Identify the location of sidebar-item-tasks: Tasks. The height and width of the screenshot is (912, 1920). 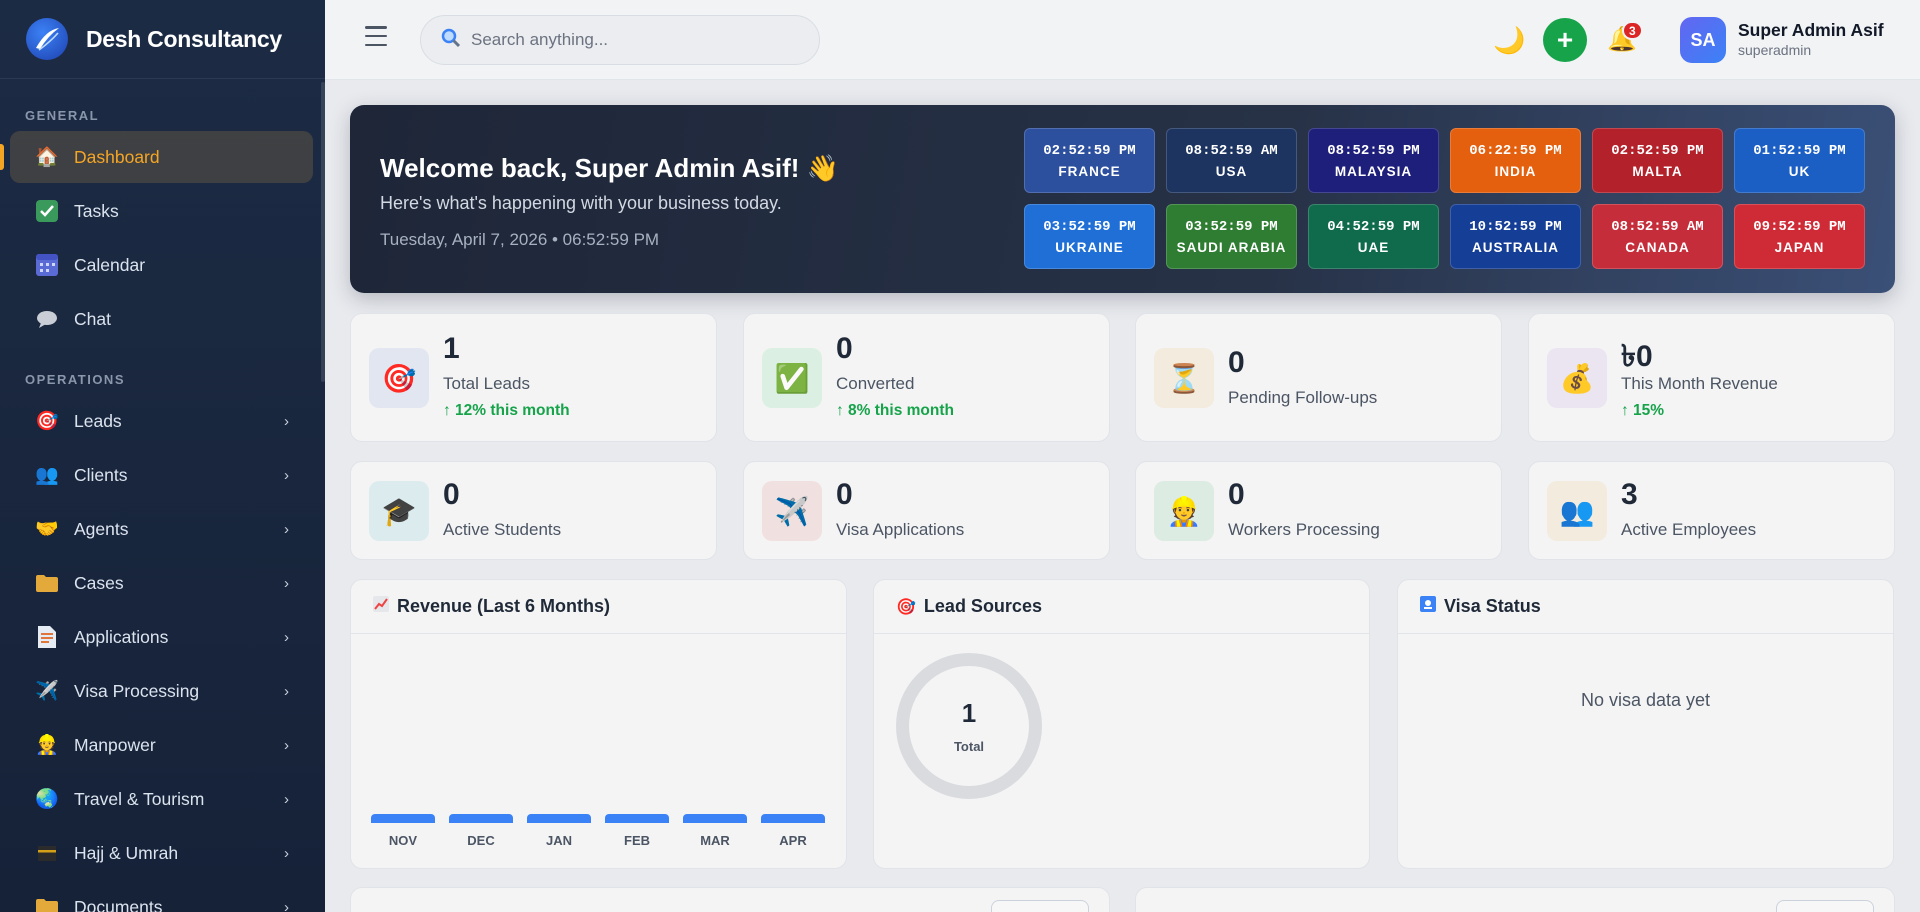
(161, 211).